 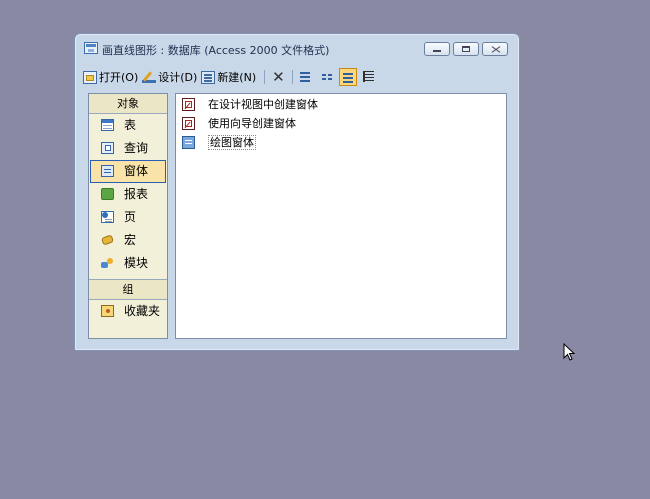 I want to click on small-icons-button, so click(x=327, y=77).